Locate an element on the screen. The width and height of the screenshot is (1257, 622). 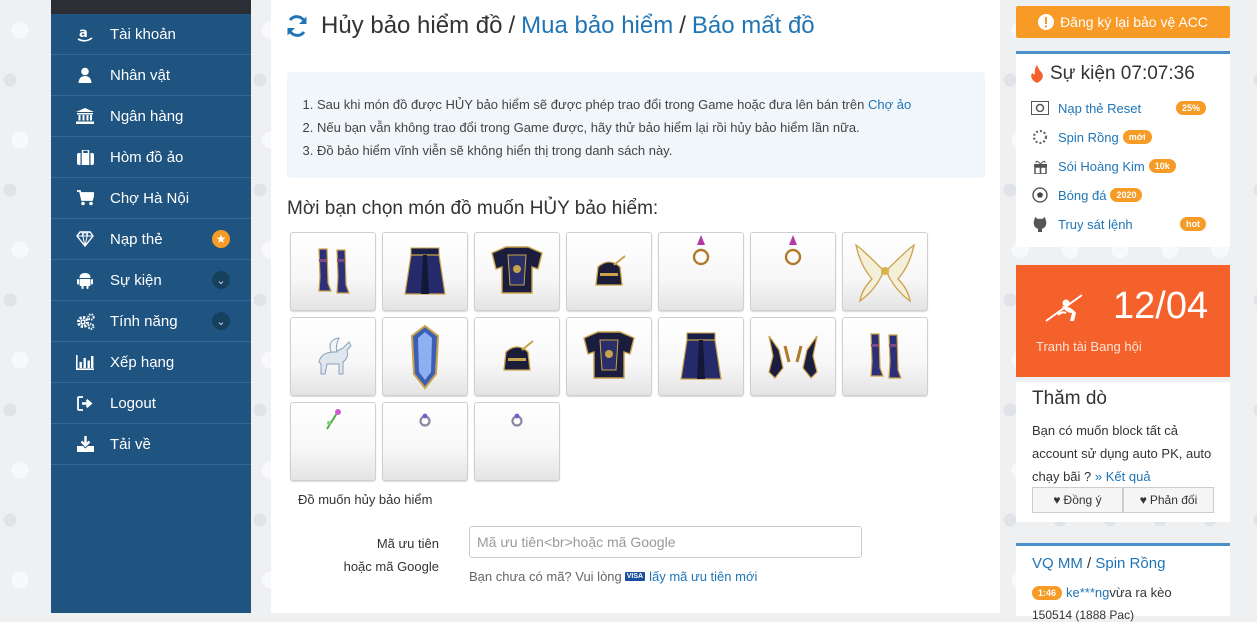
sidebar-item-label: Ngân hàng is located at coordinates (147, 116).